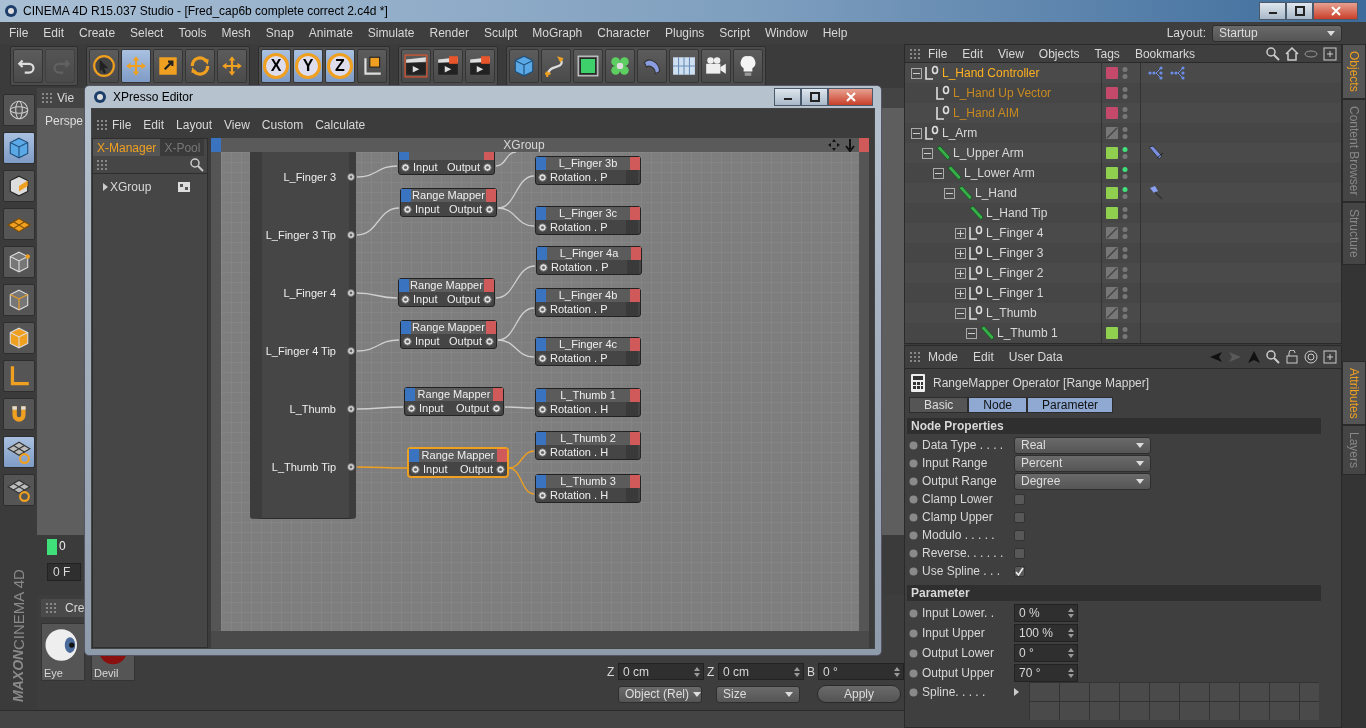  Describe the element at coordinates (1017, 213) in the screenshot. I see `object-name: L_Hand Tip` at that location.